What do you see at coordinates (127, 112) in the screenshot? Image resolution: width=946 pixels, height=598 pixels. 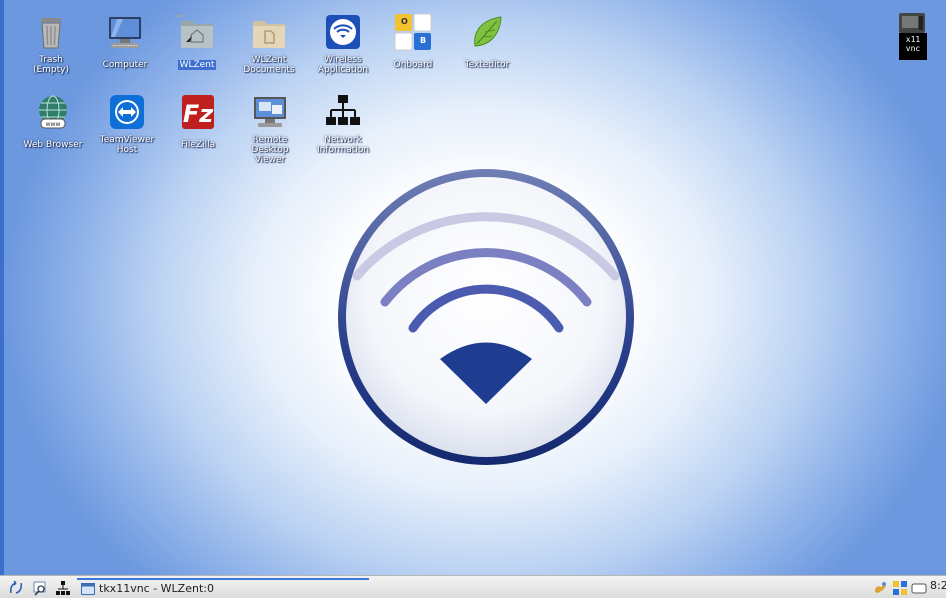 I see `teamviewer-icon` at bounding box center [127, 112].